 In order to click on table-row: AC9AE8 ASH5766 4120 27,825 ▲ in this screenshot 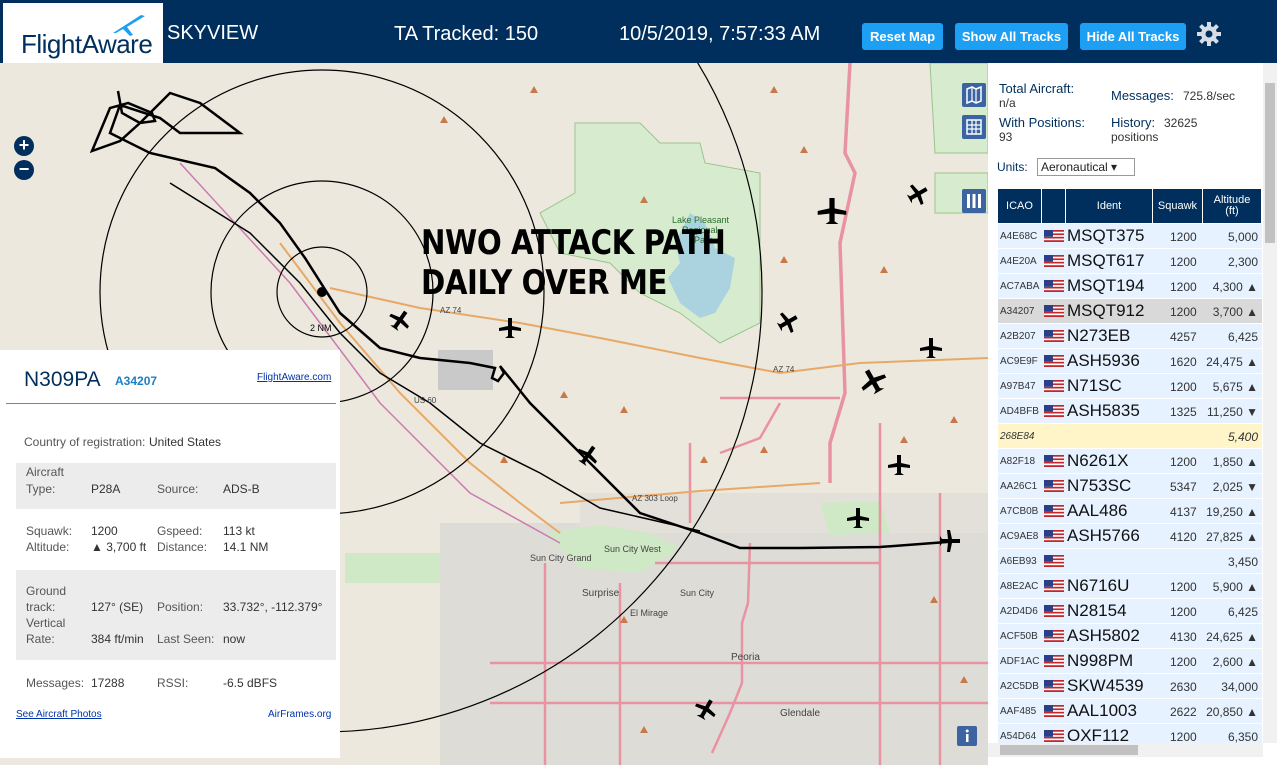, I will do `click(1130, 536)`.